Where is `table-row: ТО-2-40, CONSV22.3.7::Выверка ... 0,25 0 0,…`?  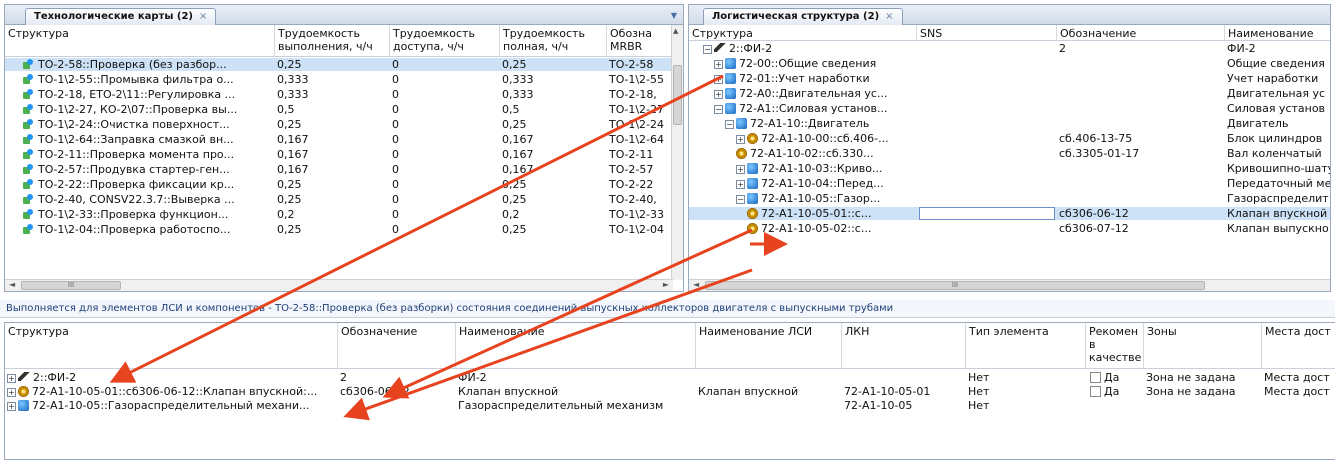
table-row: ТО-2-40, CONSV22.3.7::Выверка ... 0,25 0 0,… is located at coordinates (339, 199).